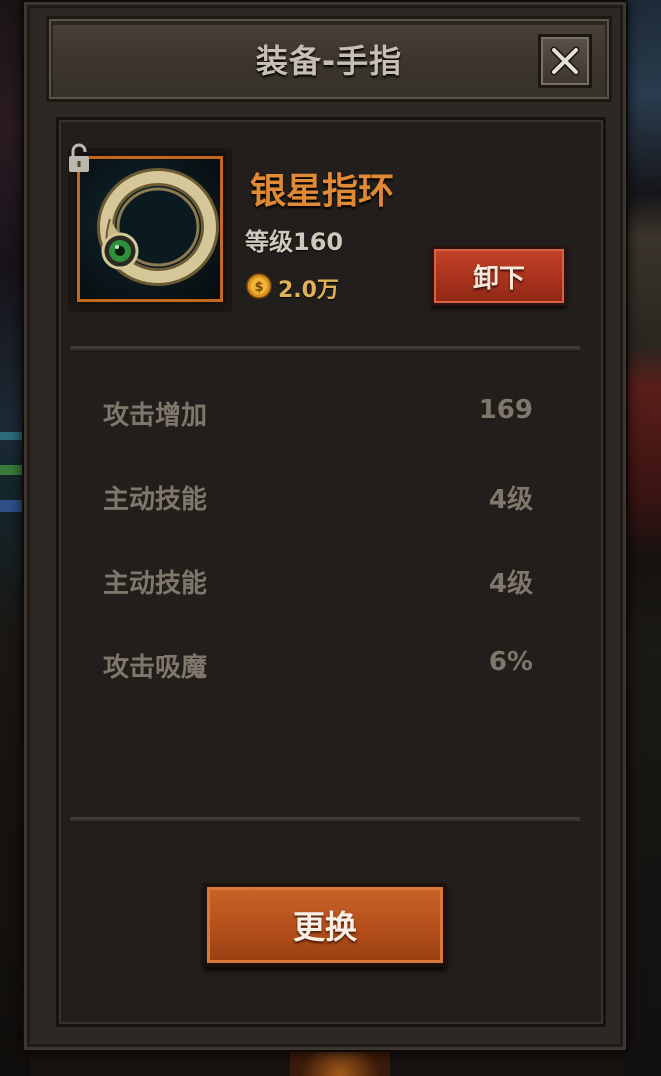 The width and height of the screenshot is (661, 1076). Describe the element at coordinates (79, 157) in the screenshot. I see `lock-icon` at that location.